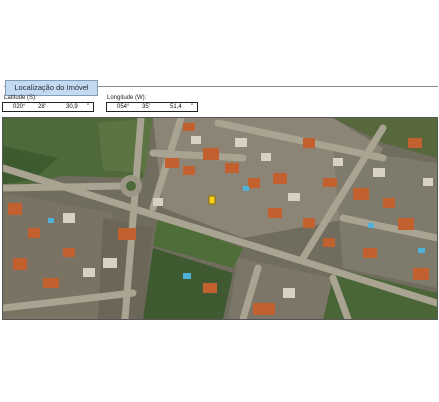  Describe the element at coordinates (72, 107) in the screenshot. I see `latitude-seconds: 30,9` at that location.